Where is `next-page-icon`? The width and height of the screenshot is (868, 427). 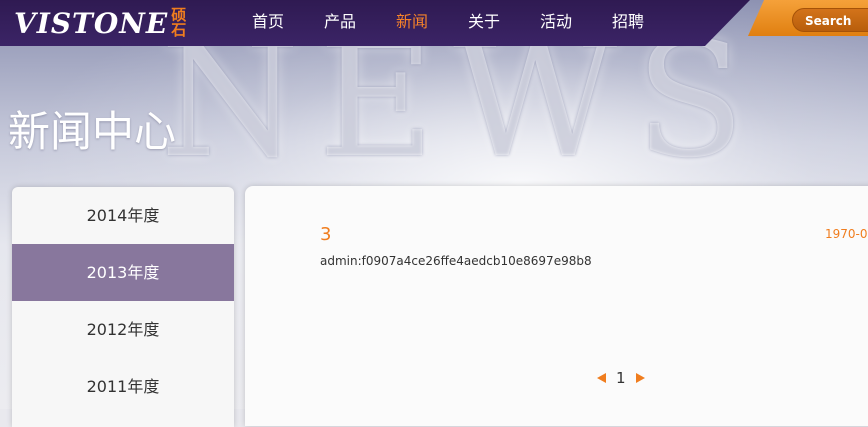
next-page-icon is located at coordinates (640, 378).